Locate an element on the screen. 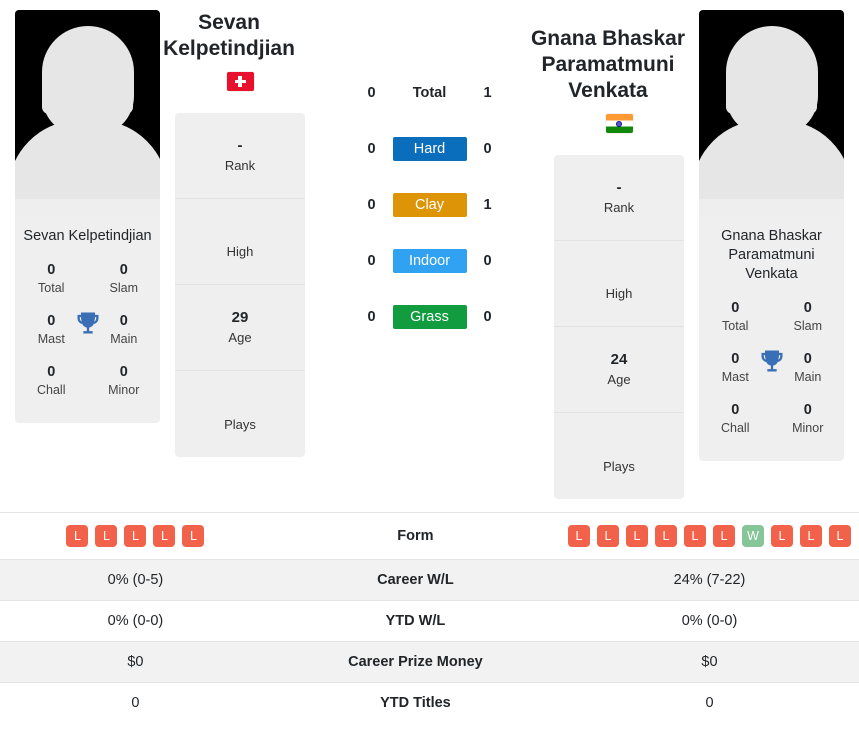 This screenshot has width=859, height=729. right-stat-total: 0 Total is located at coordinates (735, 319).